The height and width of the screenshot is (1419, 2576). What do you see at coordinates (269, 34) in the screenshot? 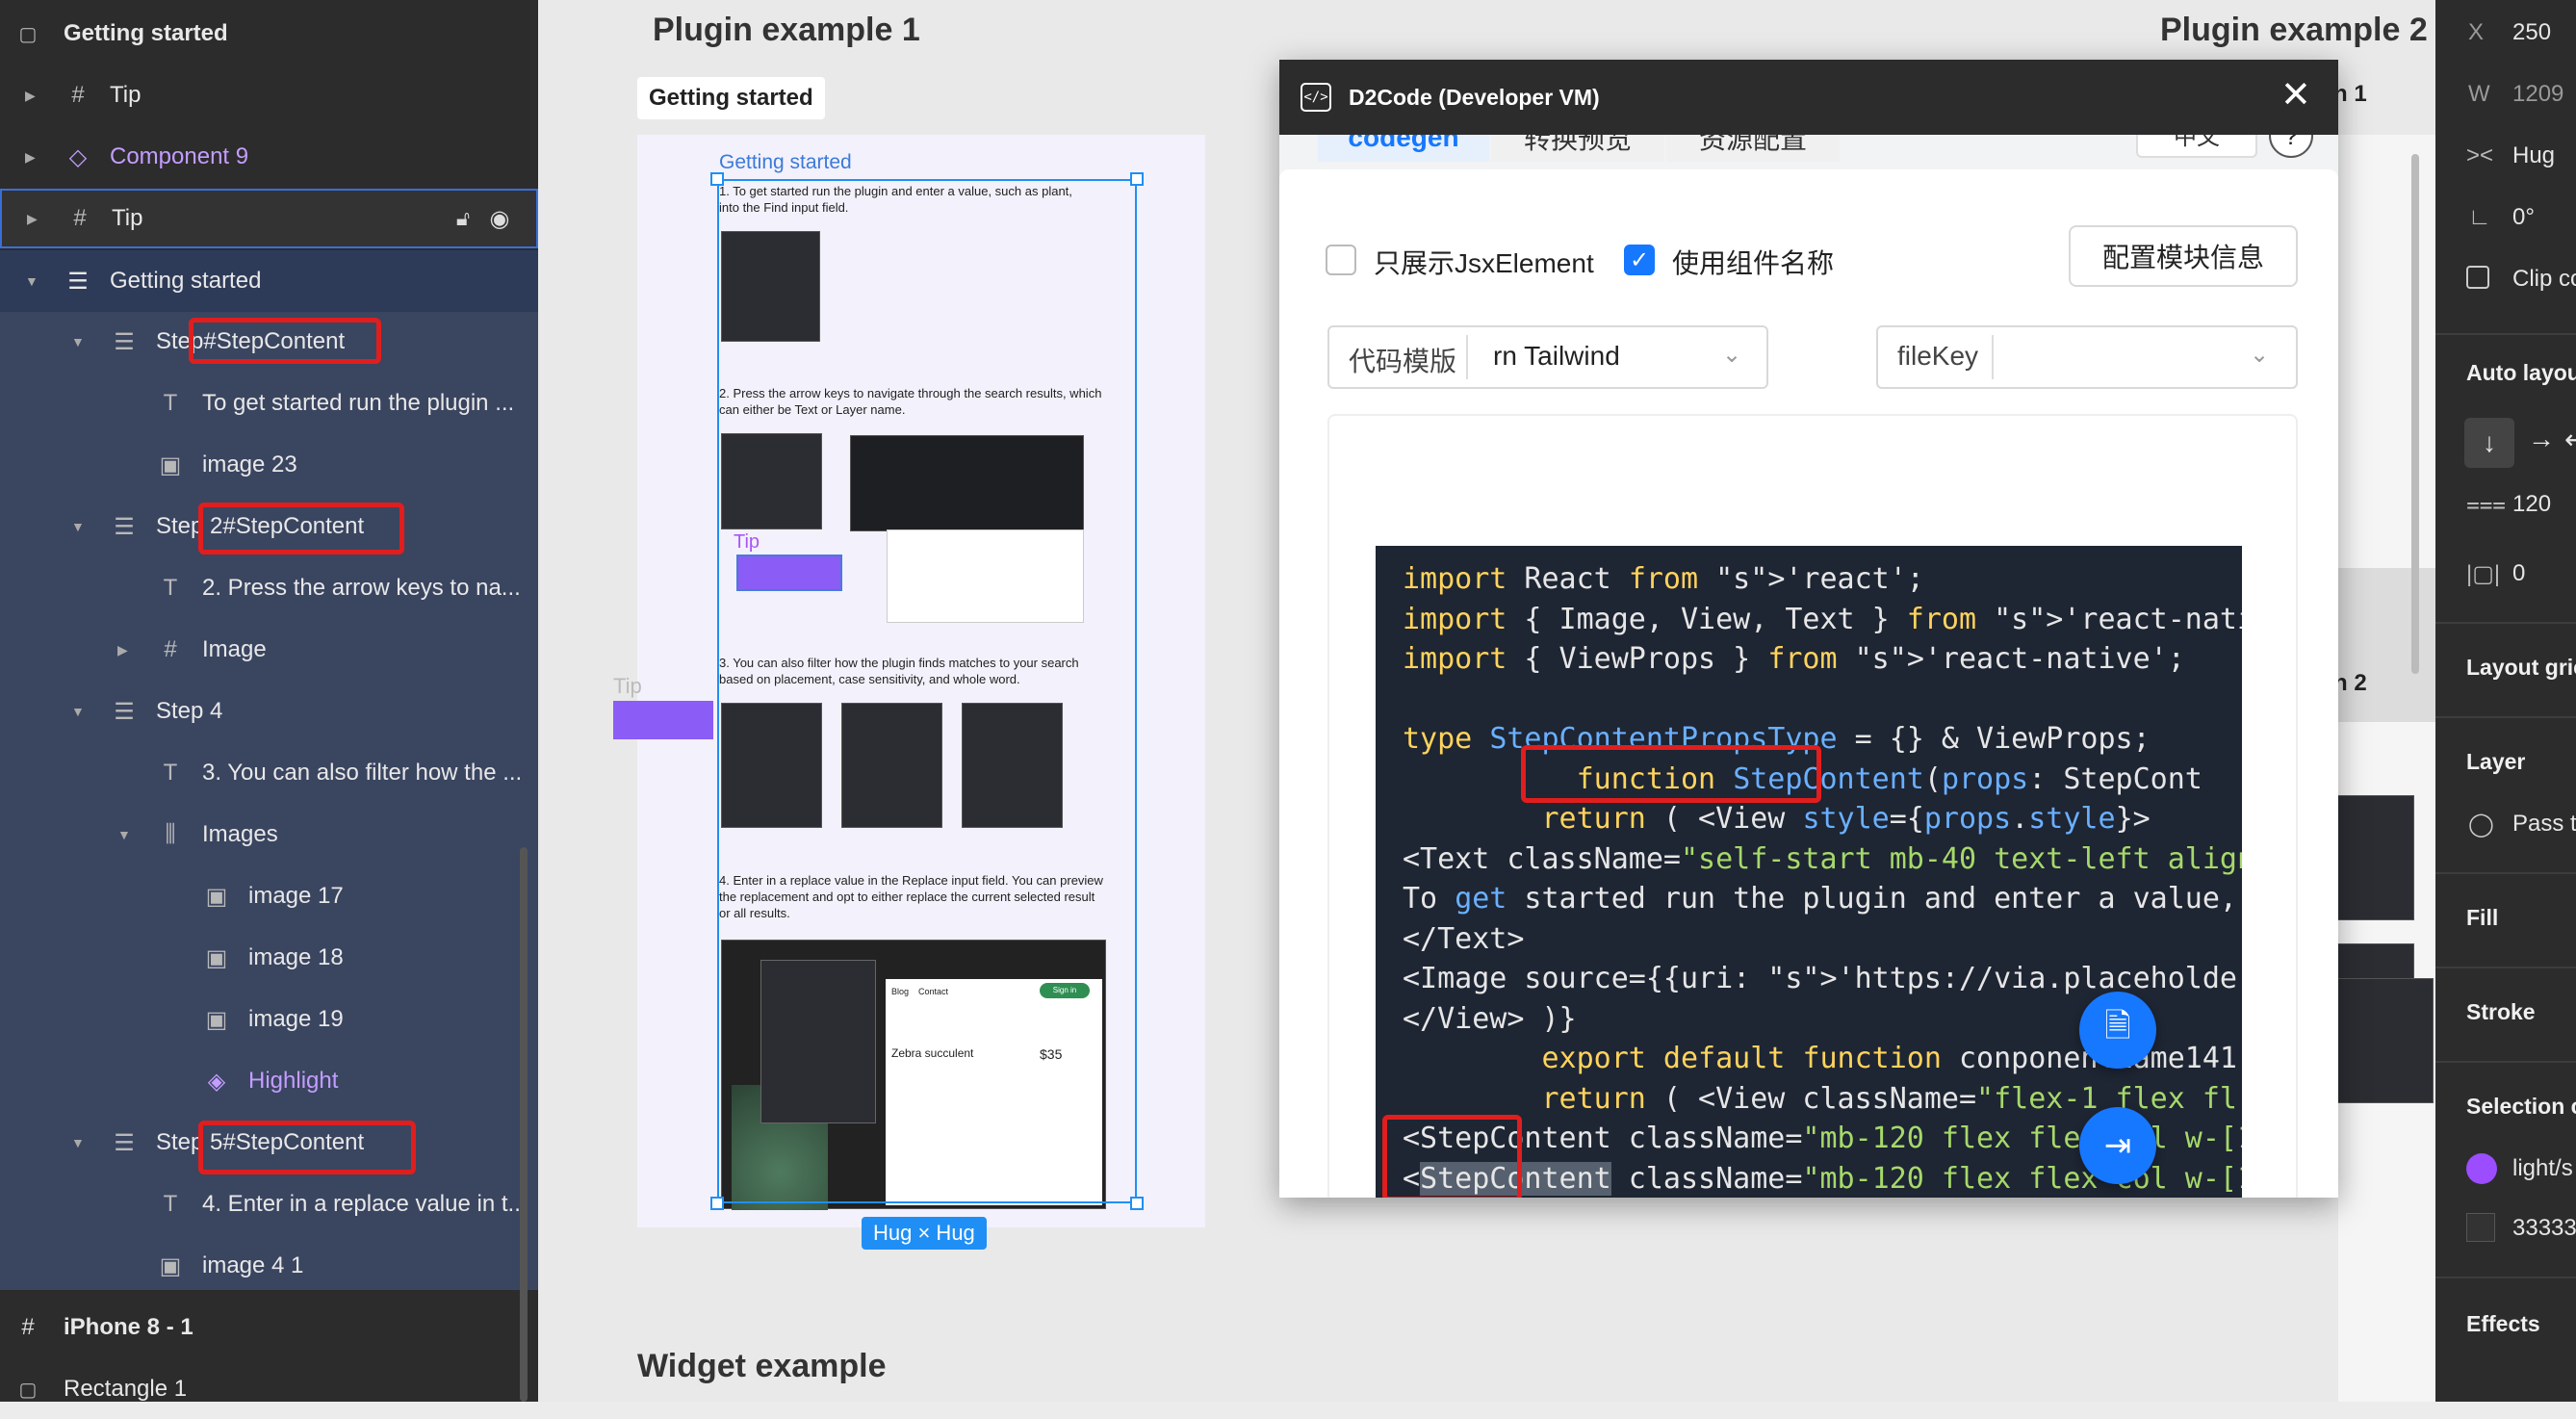
I see `layer-row-getting-started-top: ▢ Getting started` at bounding box center [269, 34].